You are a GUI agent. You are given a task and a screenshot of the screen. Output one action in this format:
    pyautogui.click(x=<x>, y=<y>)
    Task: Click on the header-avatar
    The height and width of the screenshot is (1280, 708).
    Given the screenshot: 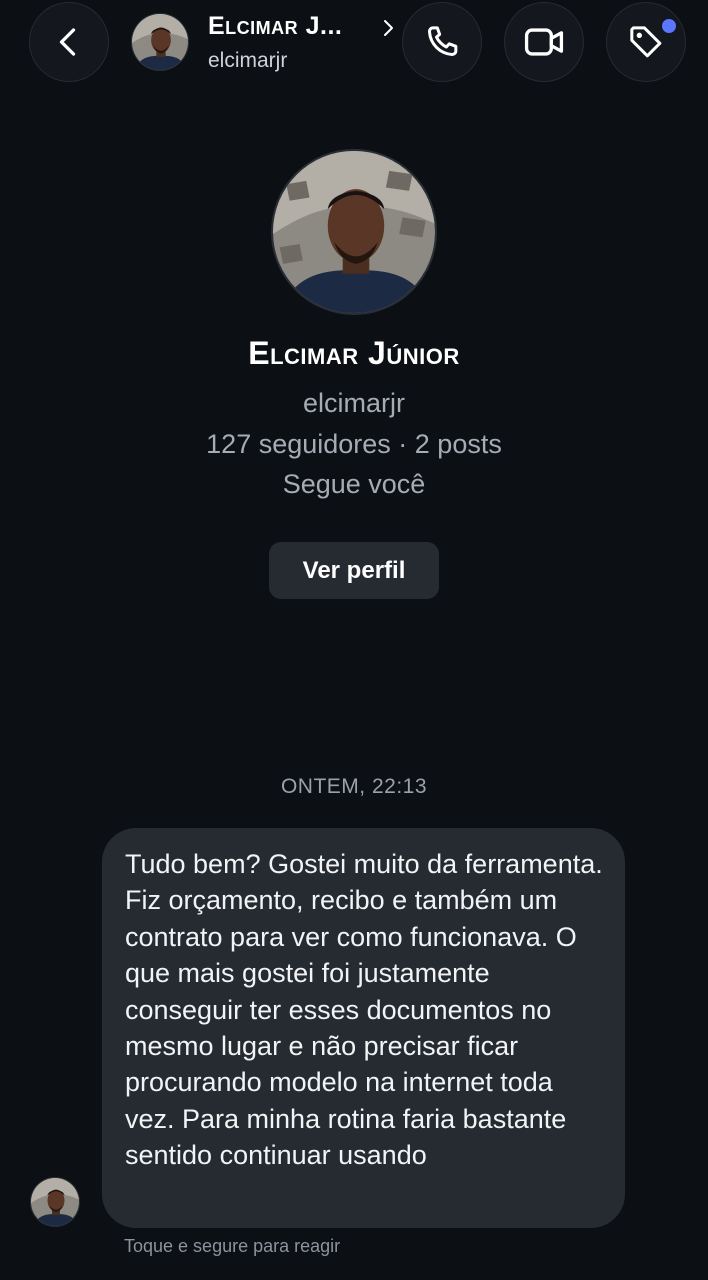 What is the action you would take?
    pyautogui.click(x=160, y=42)
    